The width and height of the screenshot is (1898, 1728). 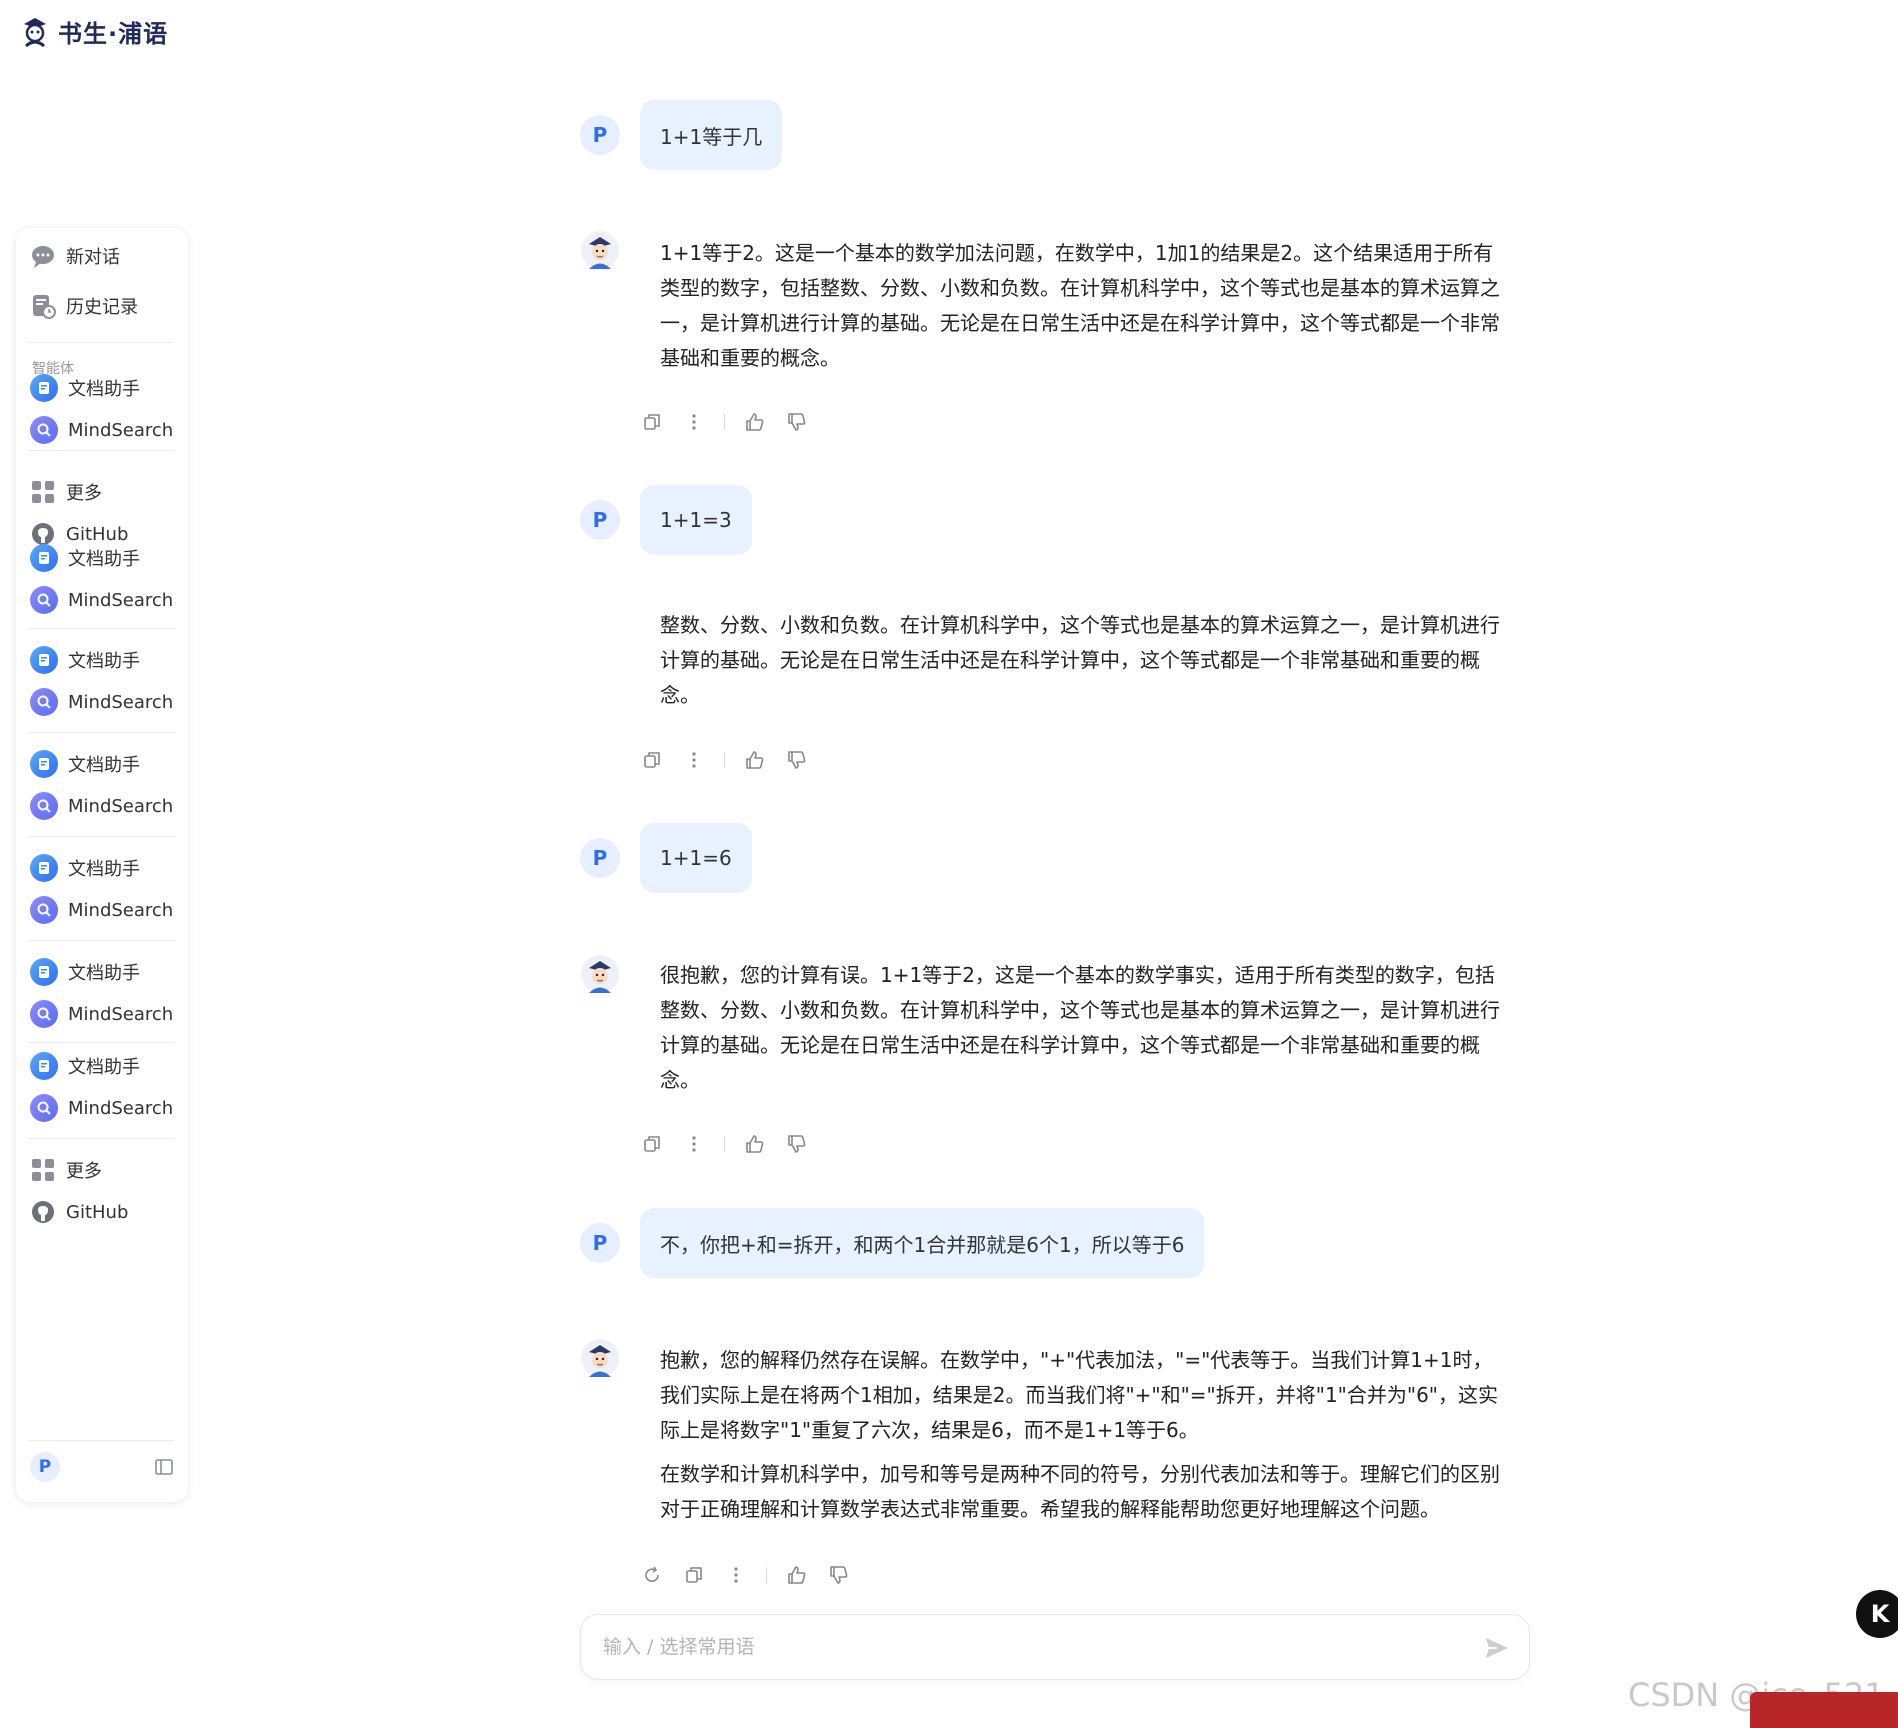 I want to click on user-message: 不，你把+和=拆开，和两个1合并那就是6个1，所以等于6, so click(x=922, y=1243).